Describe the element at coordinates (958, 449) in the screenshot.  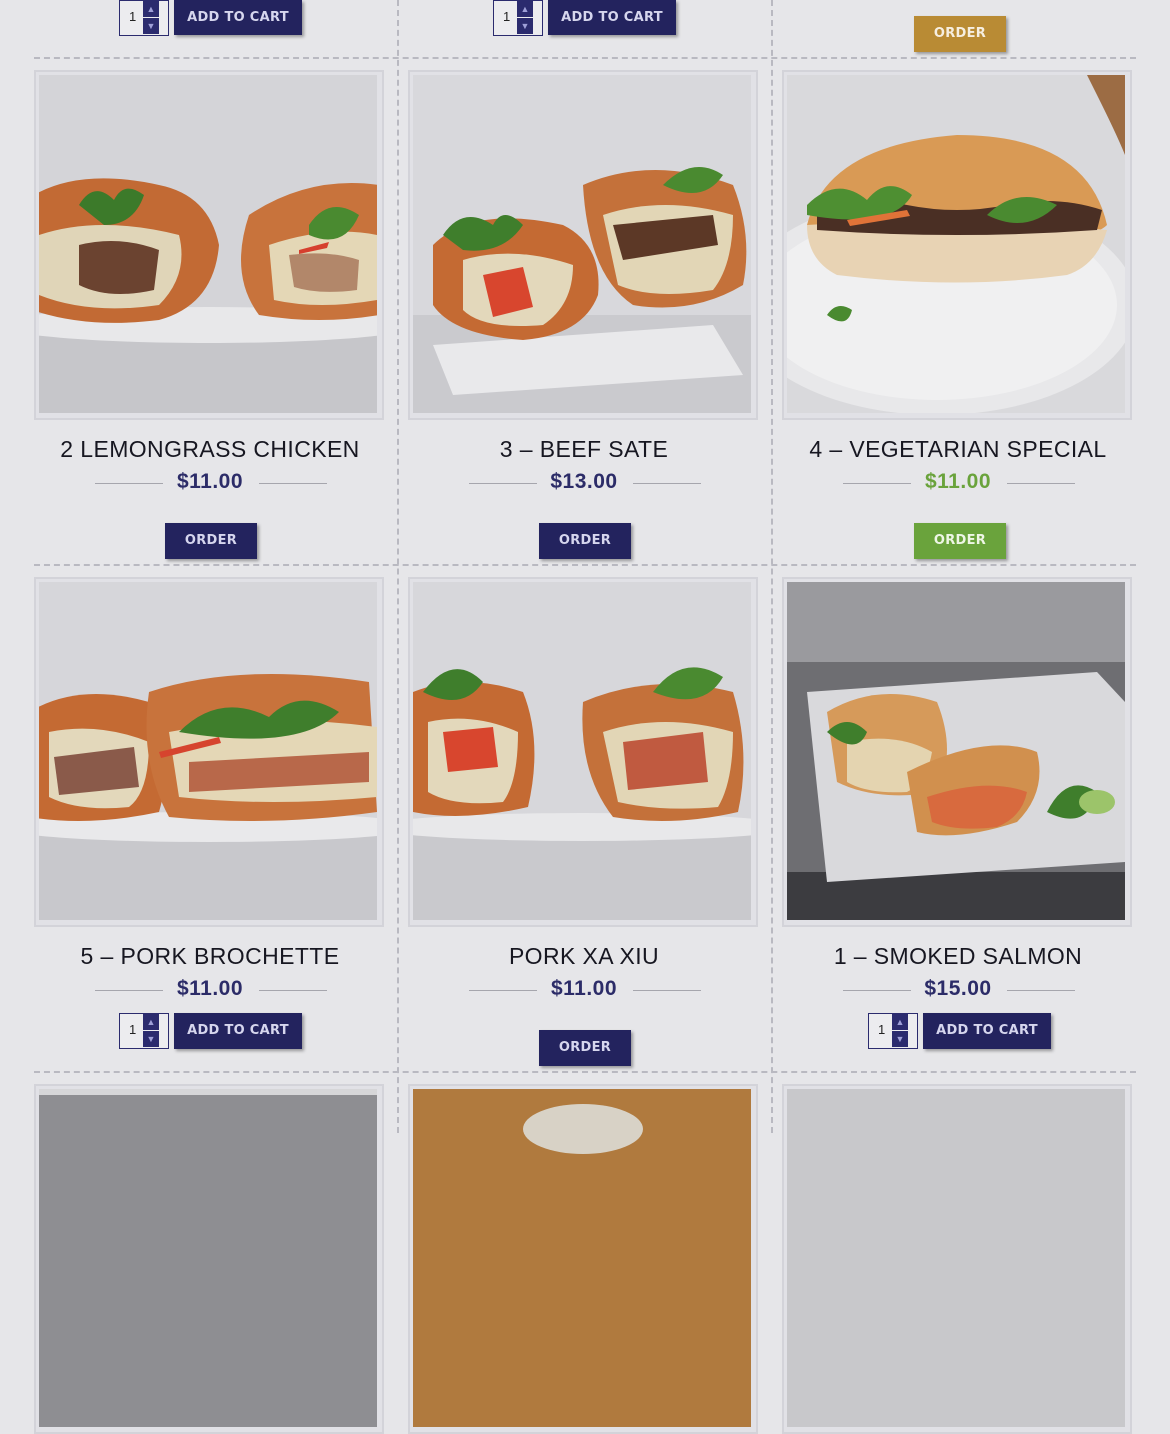
I see `product-title: 4 – VEGETARIAN SPECIAL` at that location.